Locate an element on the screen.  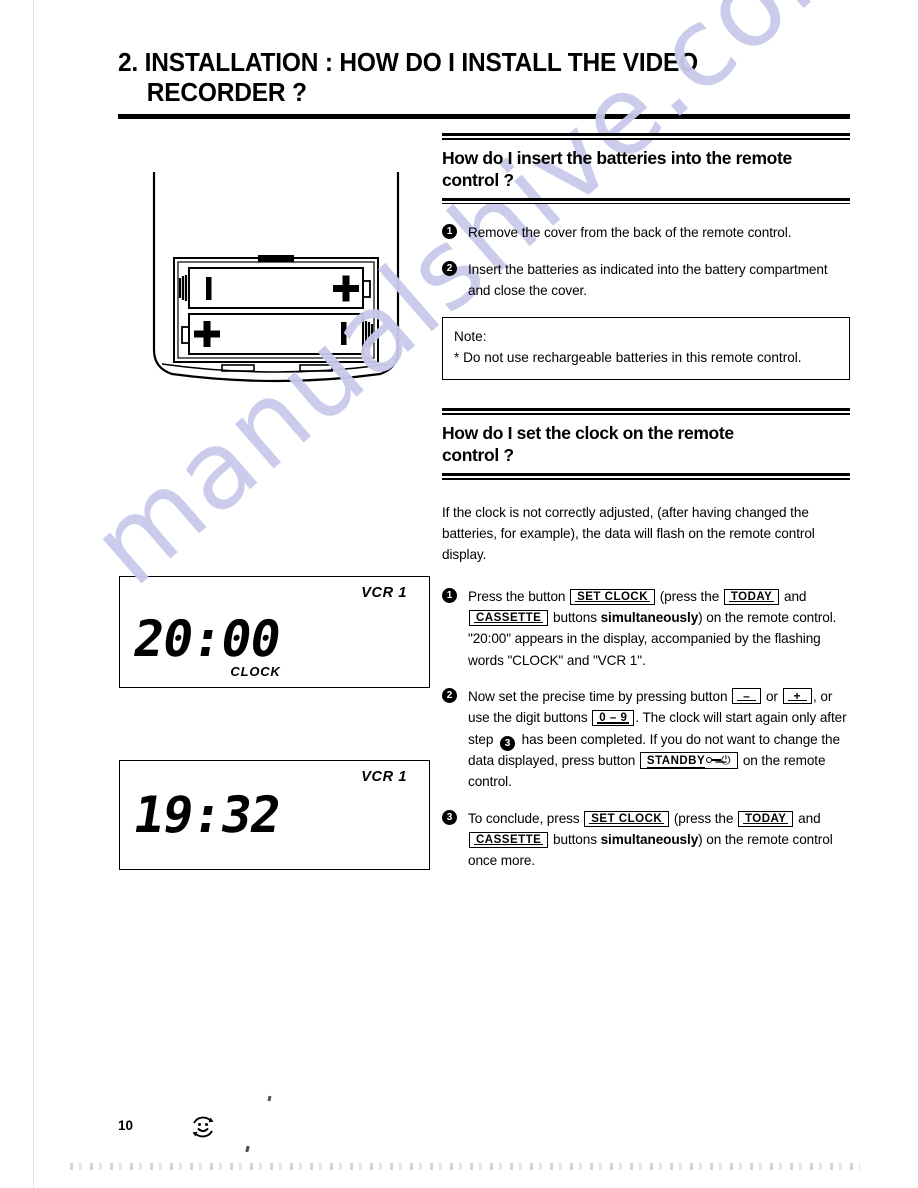
lcd-display-clock-1932: VCR 1 19:32 is located at coordinates (274, 815).